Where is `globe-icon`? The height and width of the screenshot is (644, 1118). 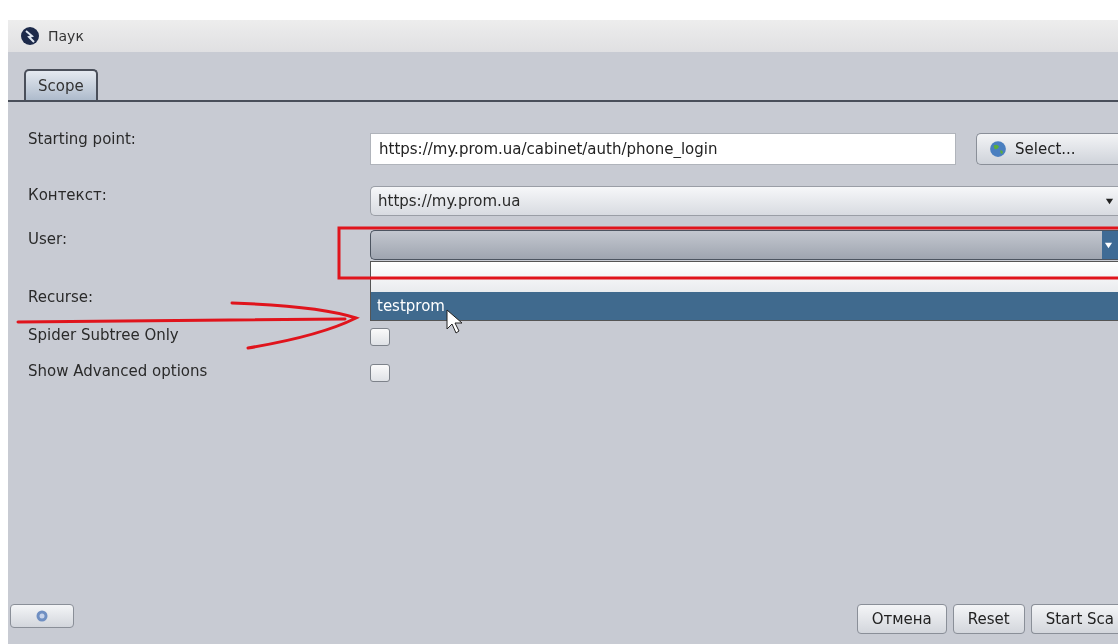
globe-icon is located at coordinates (998, 149).